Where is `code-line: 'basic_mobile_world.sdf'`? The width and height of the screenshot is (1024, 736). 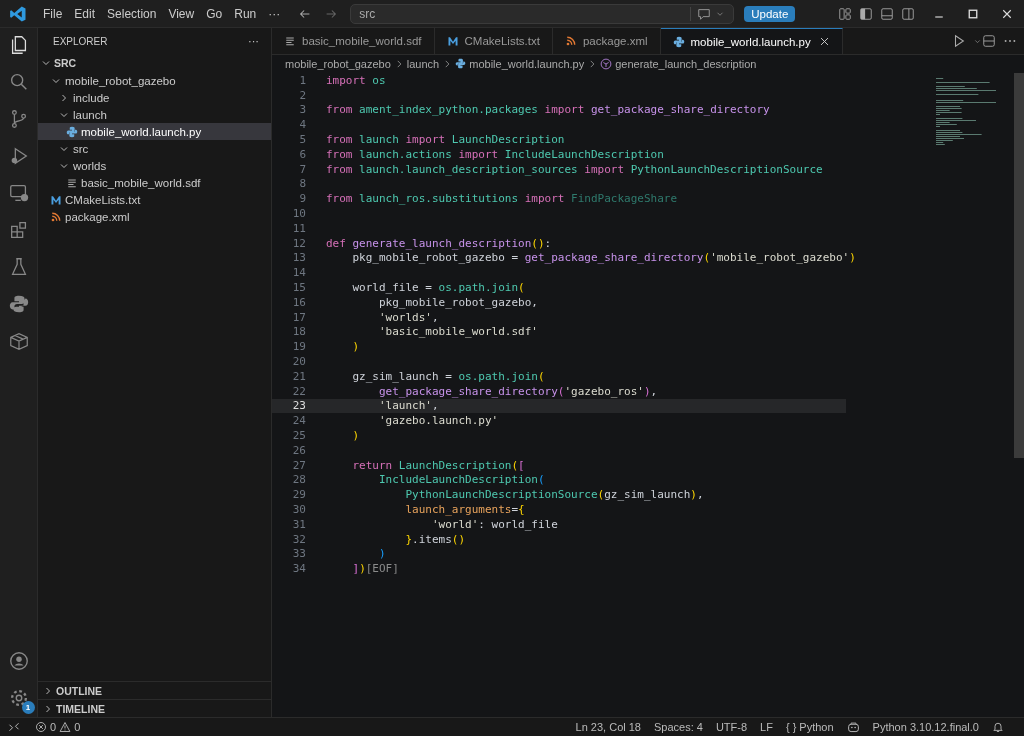 code-line: 'basic_mobile_world.sdf' is located at coordinates (457, 332).